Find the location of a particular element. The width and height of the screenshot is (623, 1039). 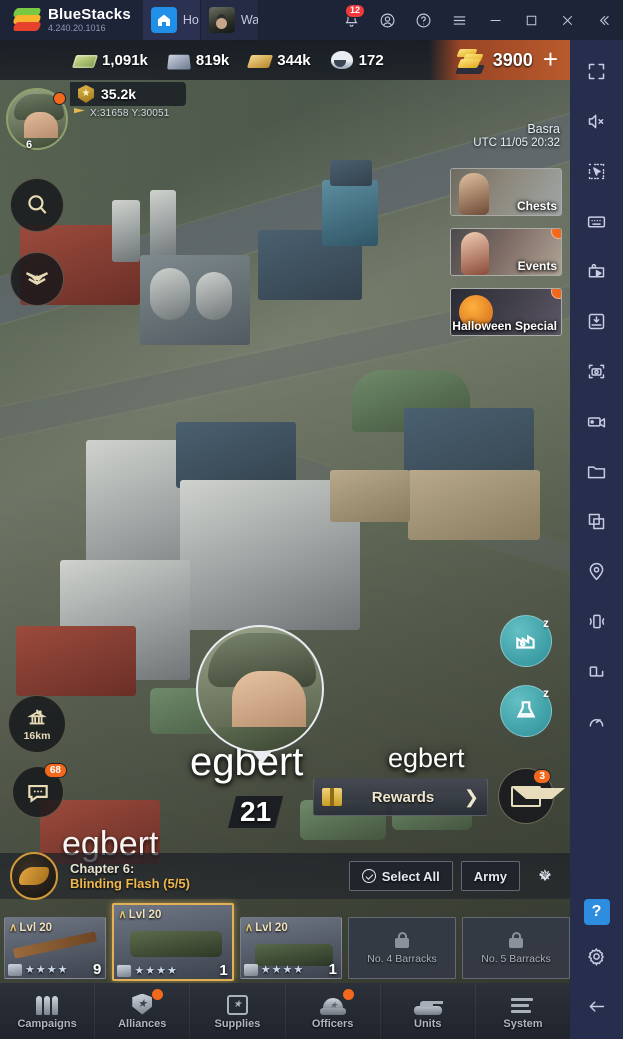

help-button is located at coordinates (423, 20).